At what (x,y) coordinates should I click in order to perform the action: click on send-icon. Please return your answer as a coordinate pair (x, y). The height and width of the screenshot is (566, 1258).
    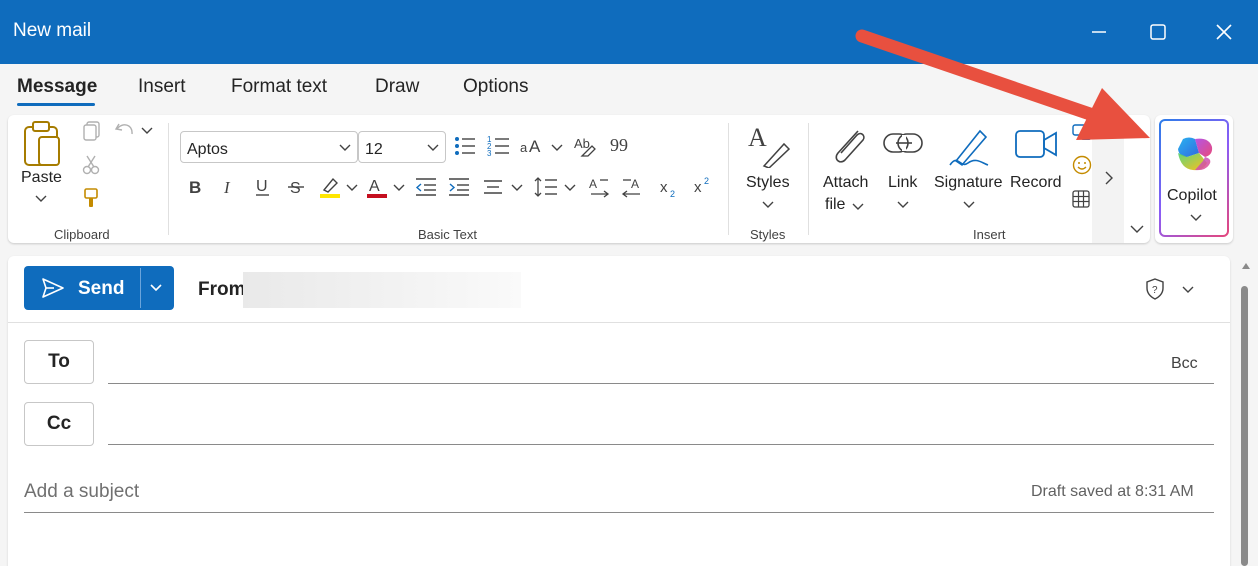
    Looking at the image, I should click on (53, 288).